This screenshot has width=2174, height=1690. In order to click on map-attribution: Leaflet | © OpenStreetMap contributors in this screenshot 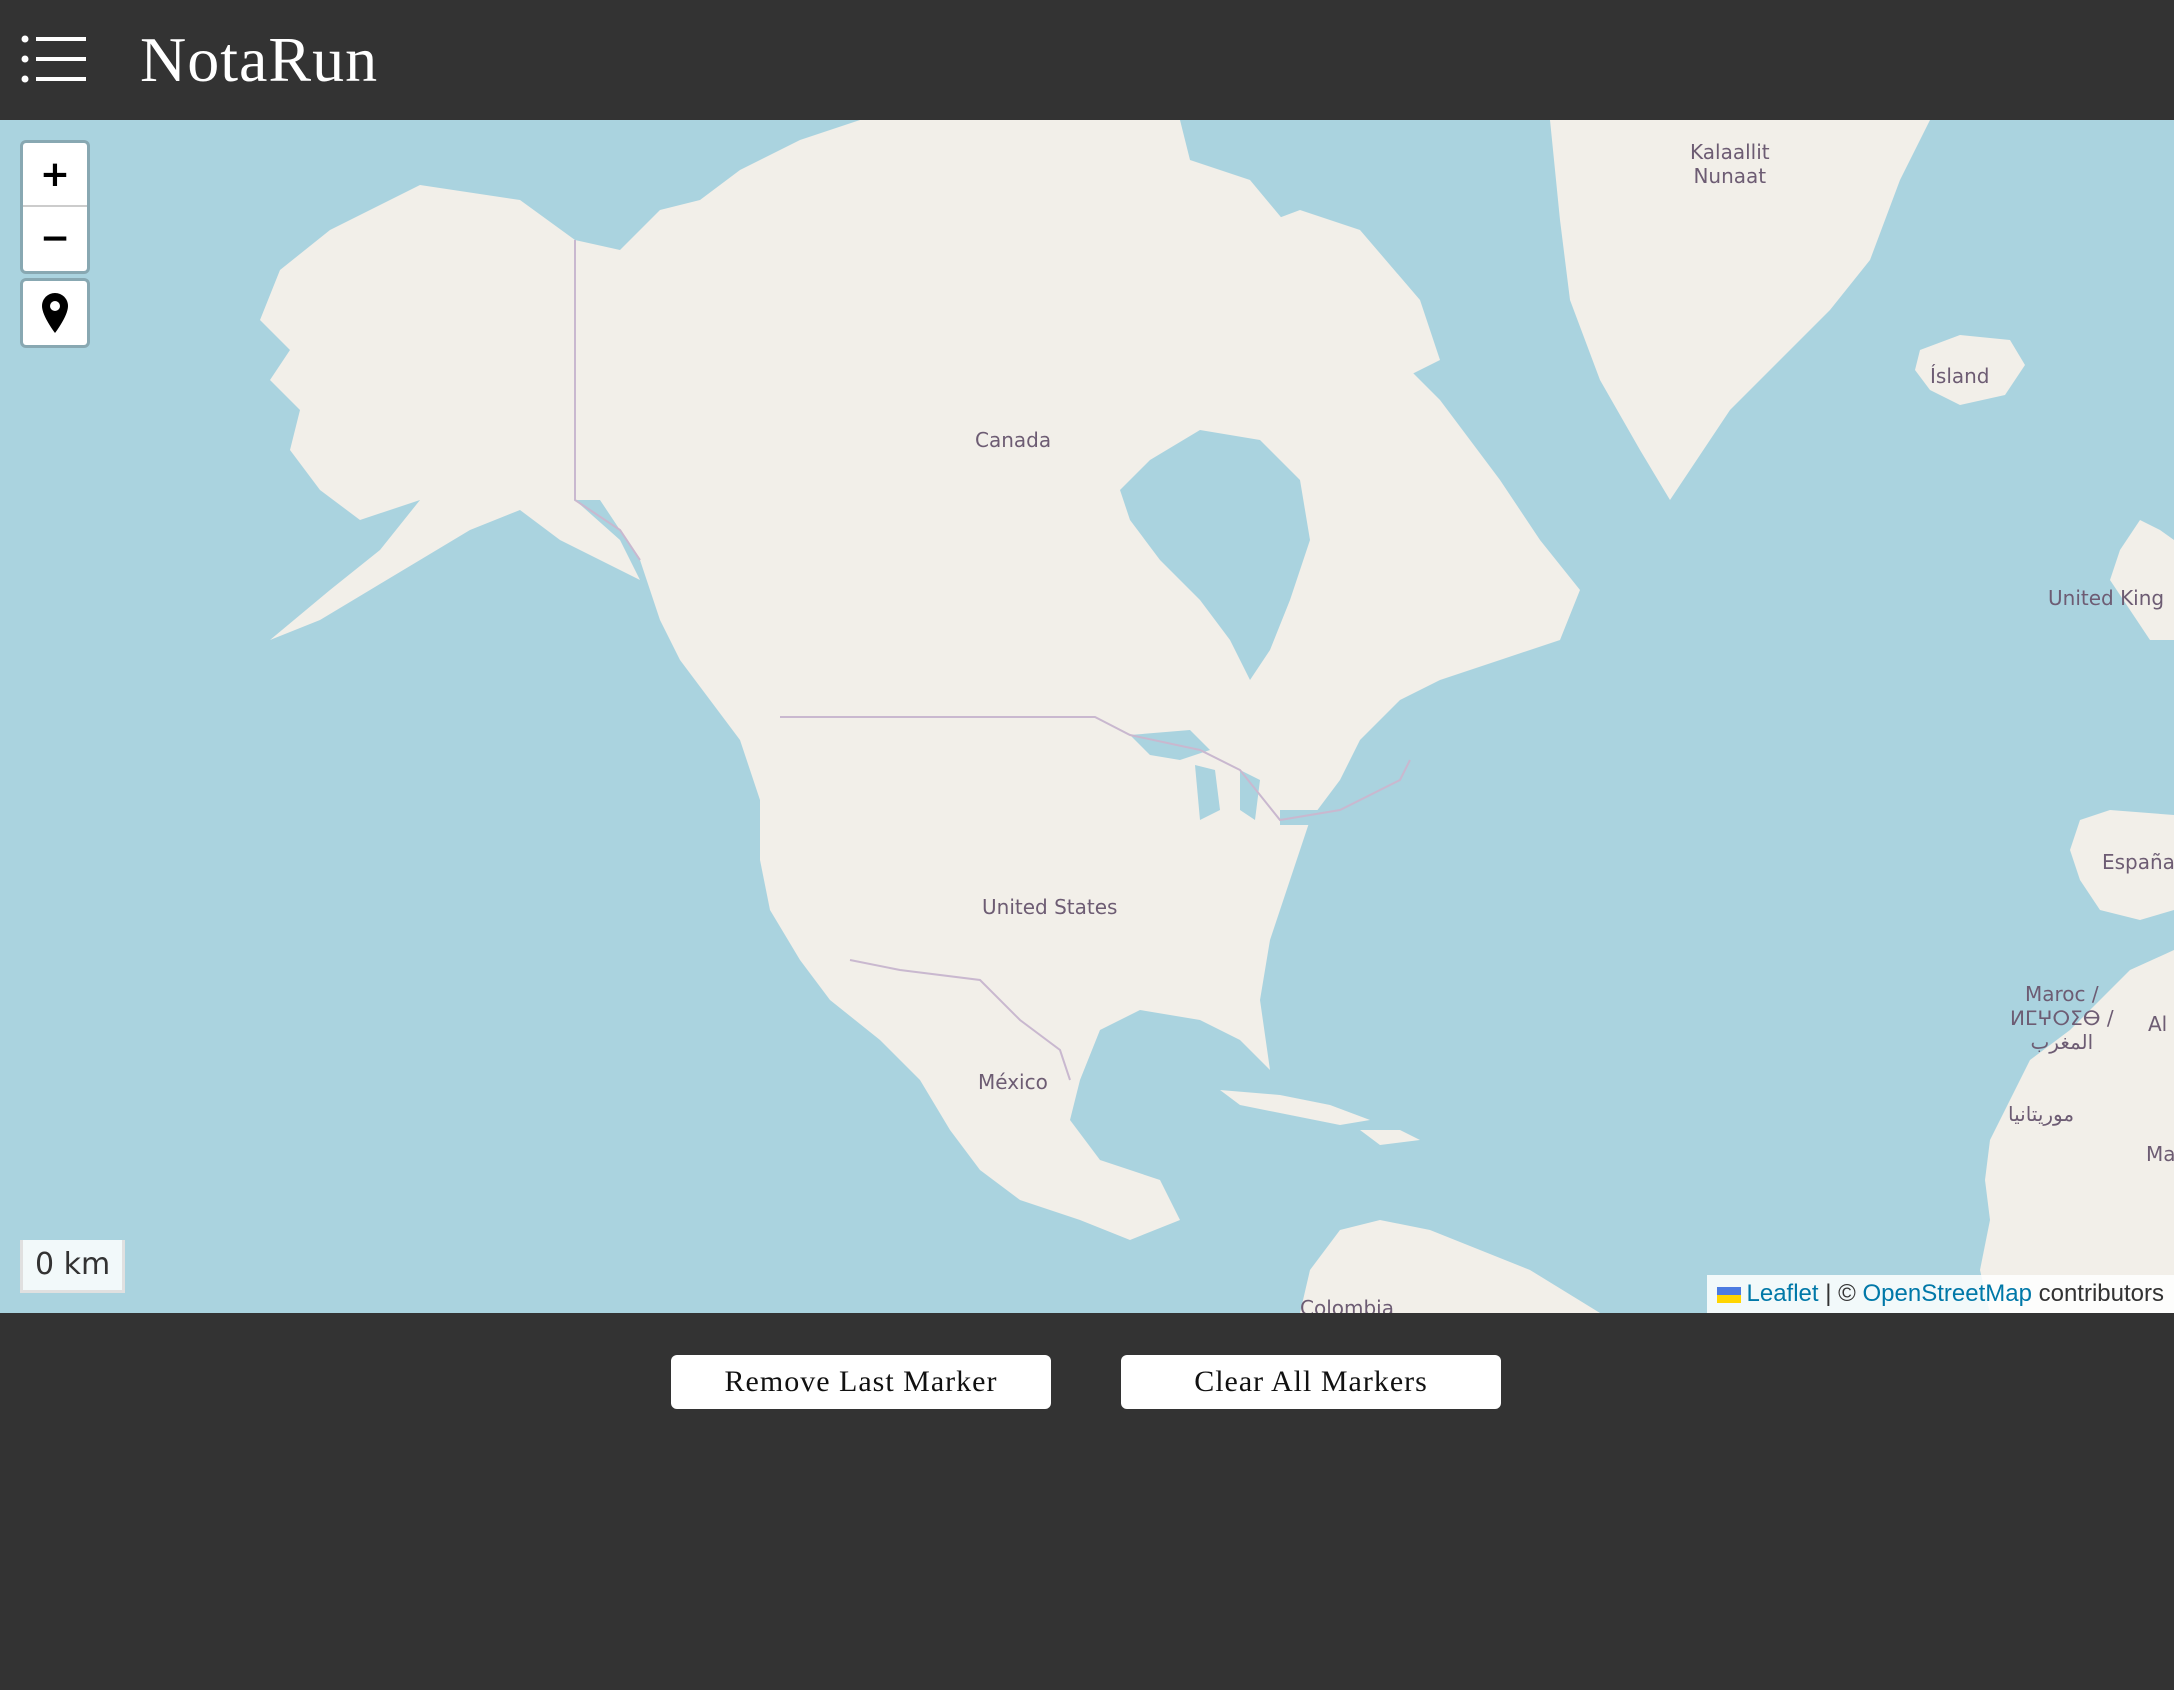, I will do `click(1940, 1294)`.